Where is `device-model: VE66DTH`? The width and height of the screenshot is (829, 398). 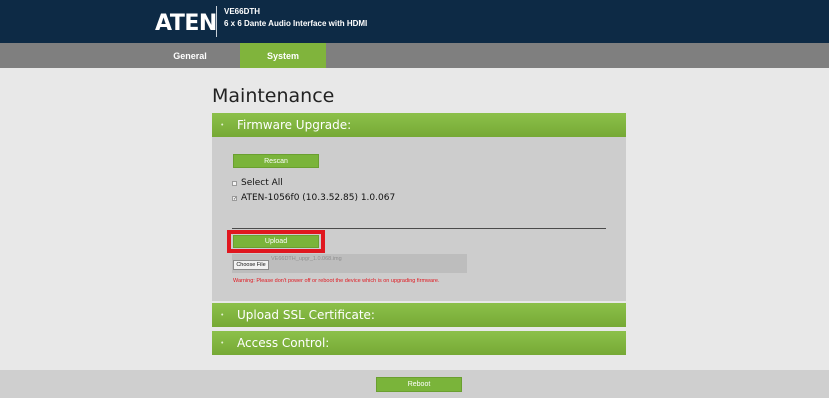 device-model: VE66DTH is located at coordinates (242, 11).